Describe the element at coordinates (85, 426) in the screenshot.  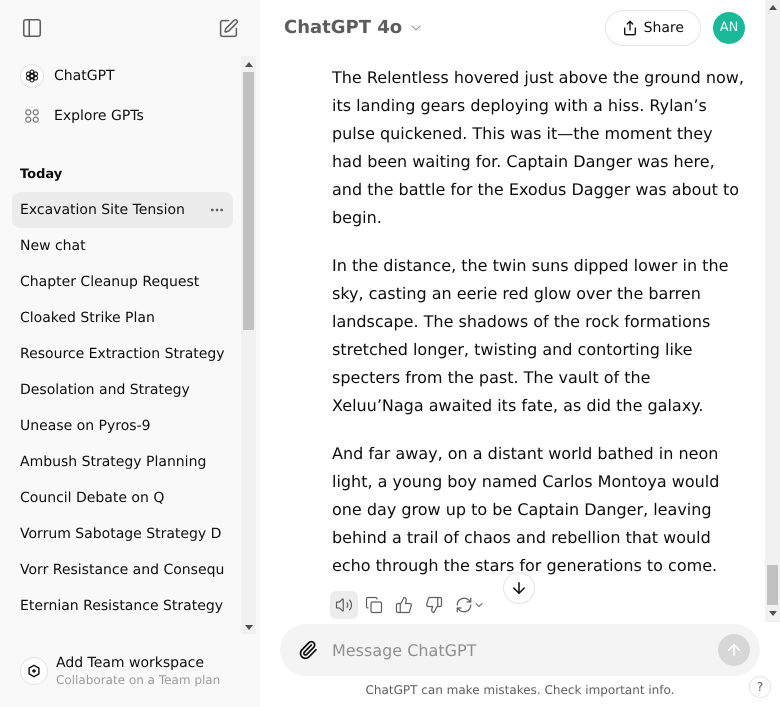
I see `chat-title: Unease on Pyros-9` at that location.